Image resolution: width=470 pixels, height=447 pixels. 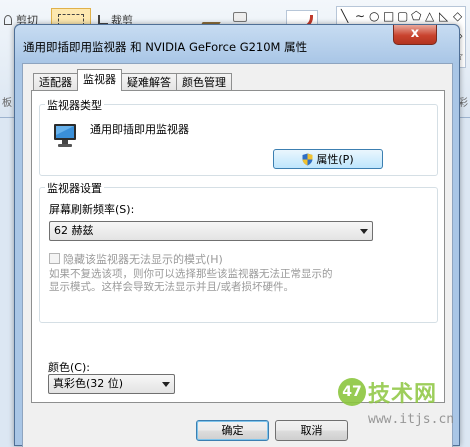 I want to click on title-bar: 通用即插即用监视器 和 NVIDIA GeForce G210M 属性 x, so click(x=237, y=44).